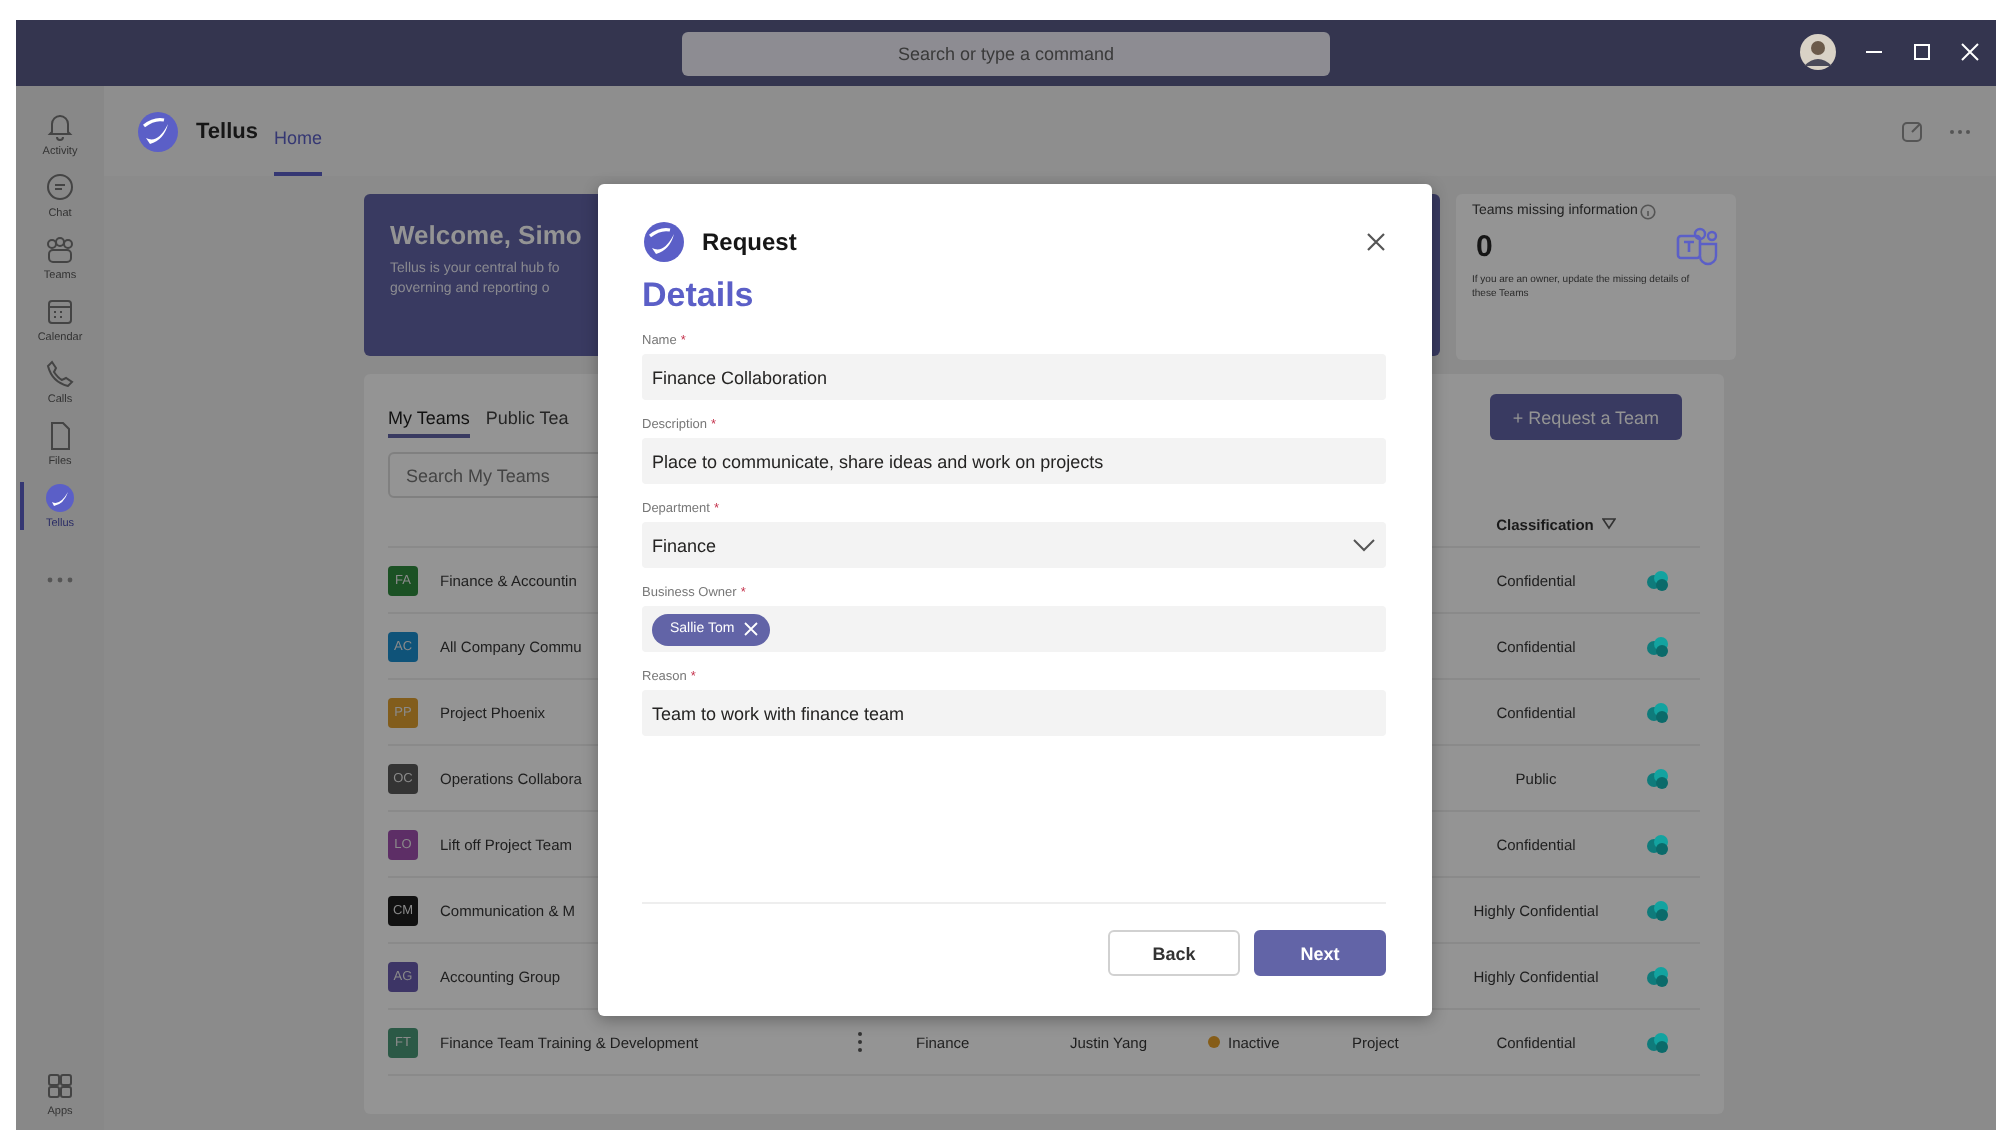  What do you see at coordinates (60, 374) in the screenshot?
I see `phone-icon` at bounding box center [60, 374].